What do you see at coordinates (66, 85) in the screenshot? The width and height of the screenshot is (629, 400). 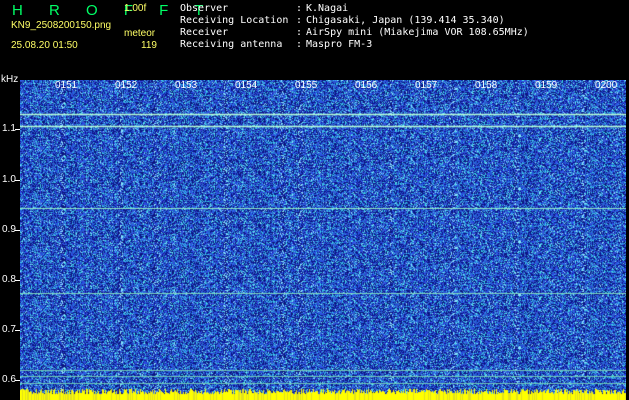 I see `time-label-0151: 0151` at bounding box center [66, 85].